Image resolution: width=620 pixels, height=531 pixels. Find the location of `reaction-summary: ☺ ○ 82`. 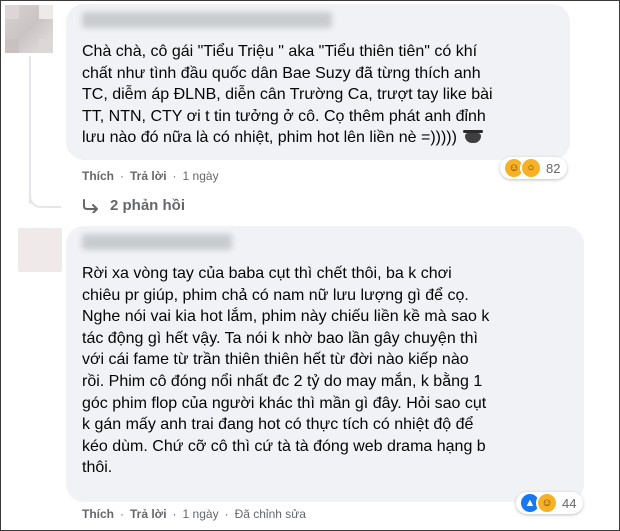

reaction-summary: ☺ ○ 82 is located at coordinates (534, 168).